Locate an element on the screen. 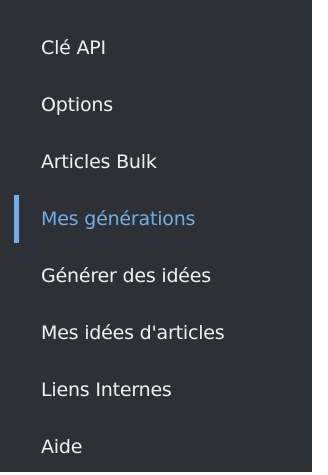 This screenshot has height=475, width=328. menu-item-label: Mes idées d'articles is located at coordinates (133, 332).